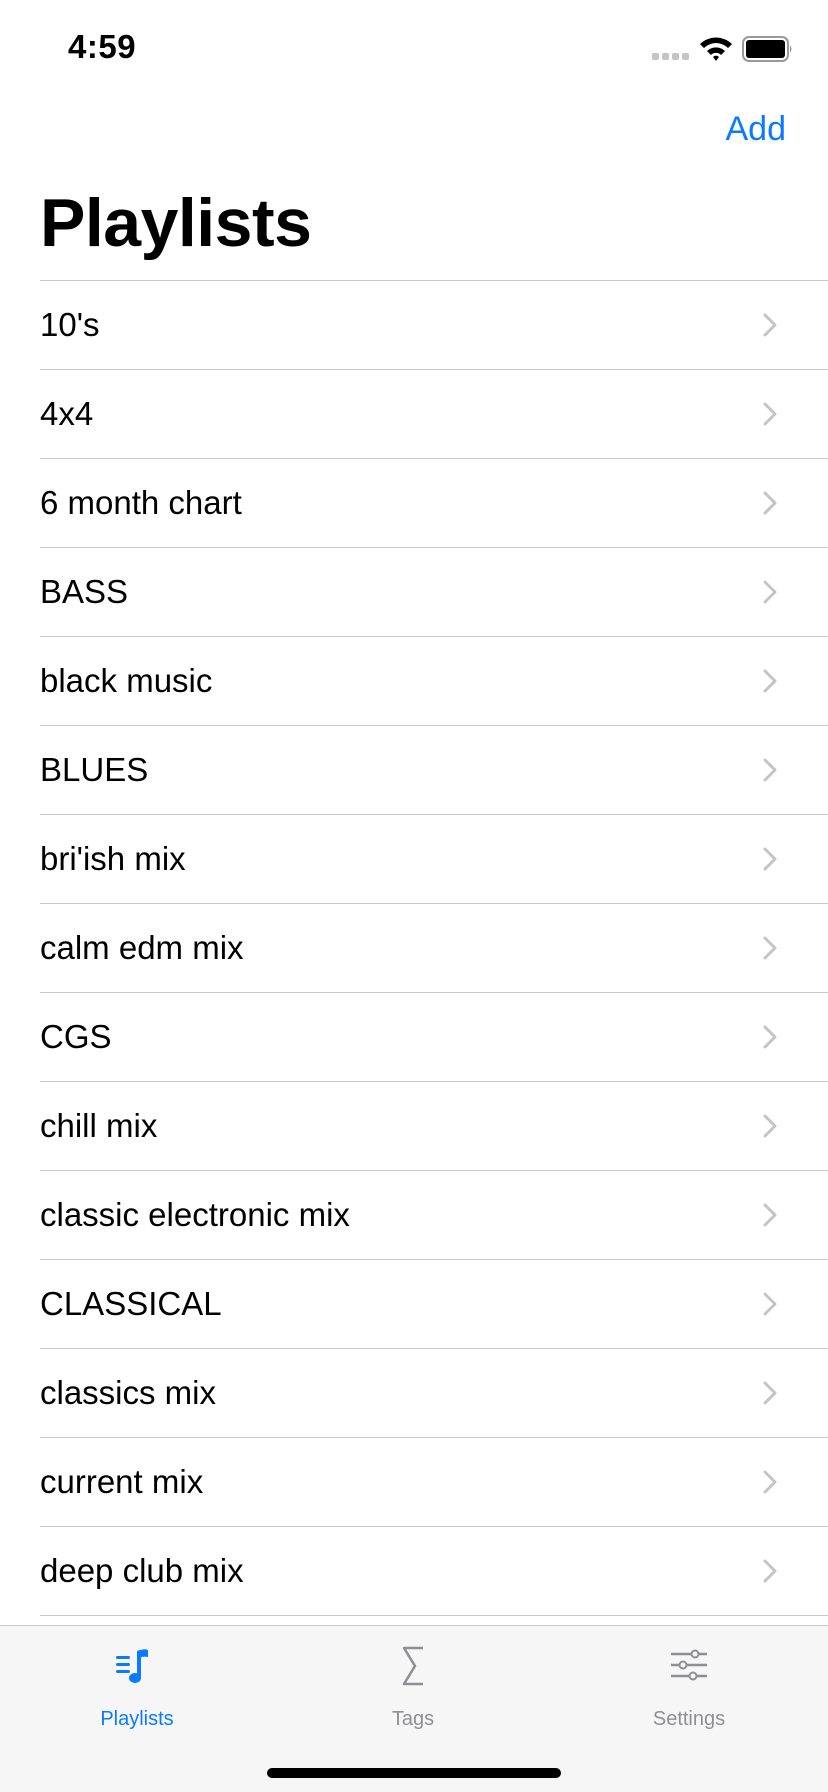 This screenshot has height=1792, width=828. I want to click on playlist-row: calm edm mix, so click(434, 947).